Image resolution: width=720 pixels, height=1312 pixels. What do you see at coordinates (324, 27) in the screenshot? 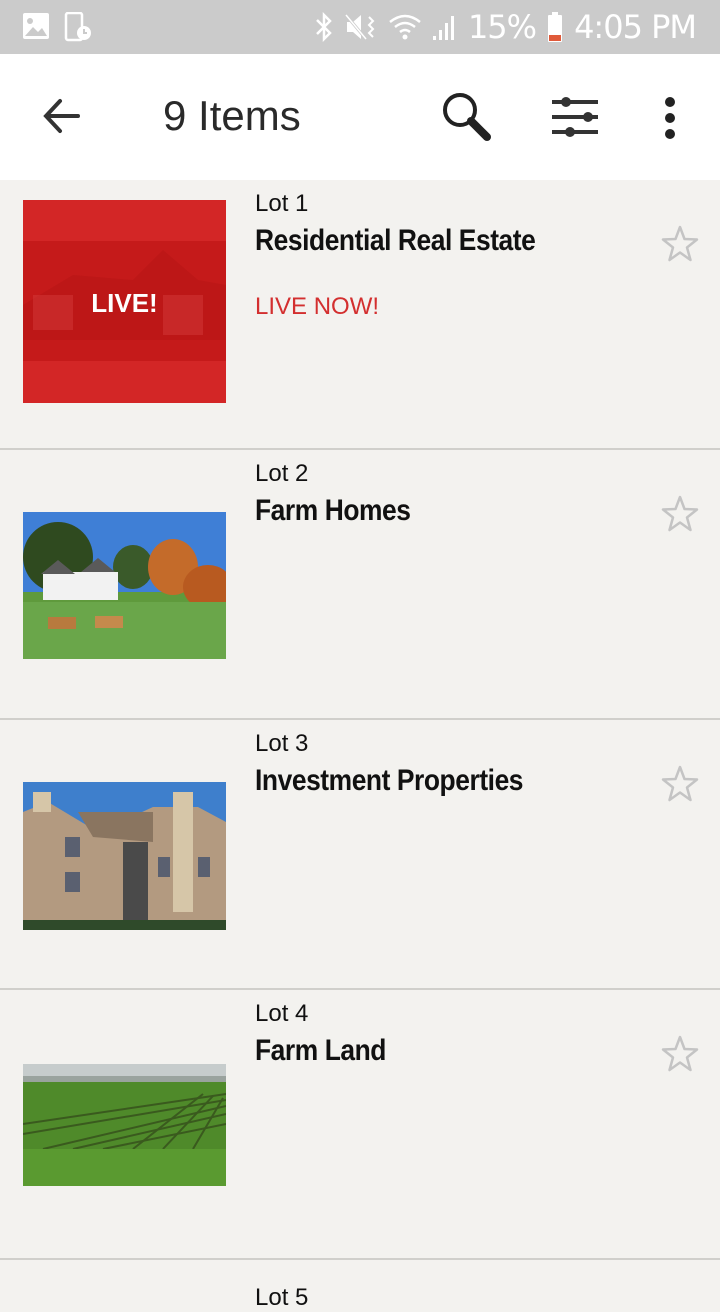
I see `bluetooth-icon` at bounding box center [324, 27].